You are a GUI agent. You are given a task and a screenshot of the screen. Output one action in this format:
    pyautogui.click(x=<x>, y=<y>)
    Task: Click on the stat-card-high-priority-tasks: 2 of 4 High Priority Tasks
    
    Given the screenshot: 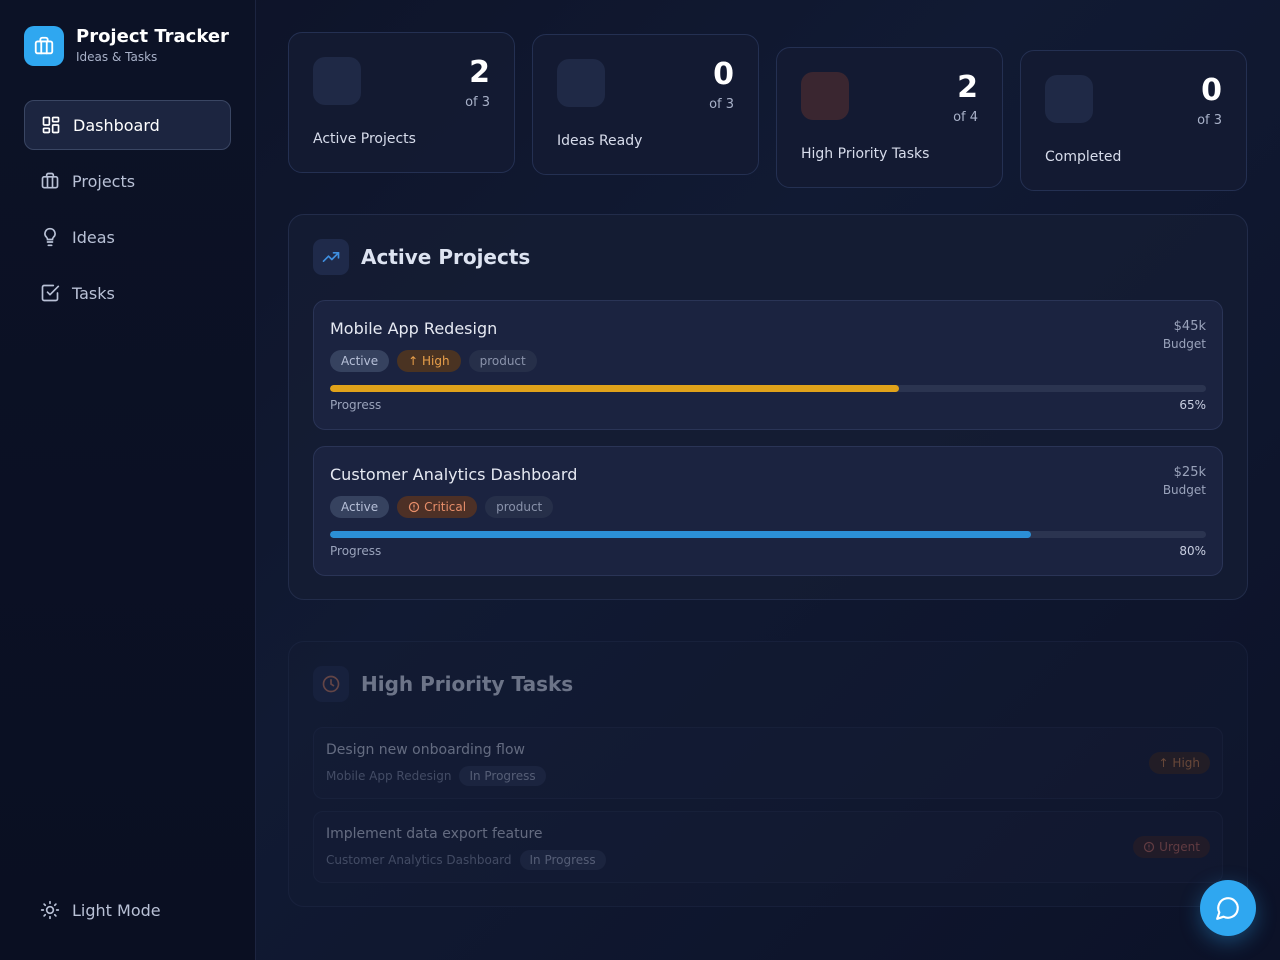 What is the action you would take?
    pyautogui.click(x=889, y=117)
    